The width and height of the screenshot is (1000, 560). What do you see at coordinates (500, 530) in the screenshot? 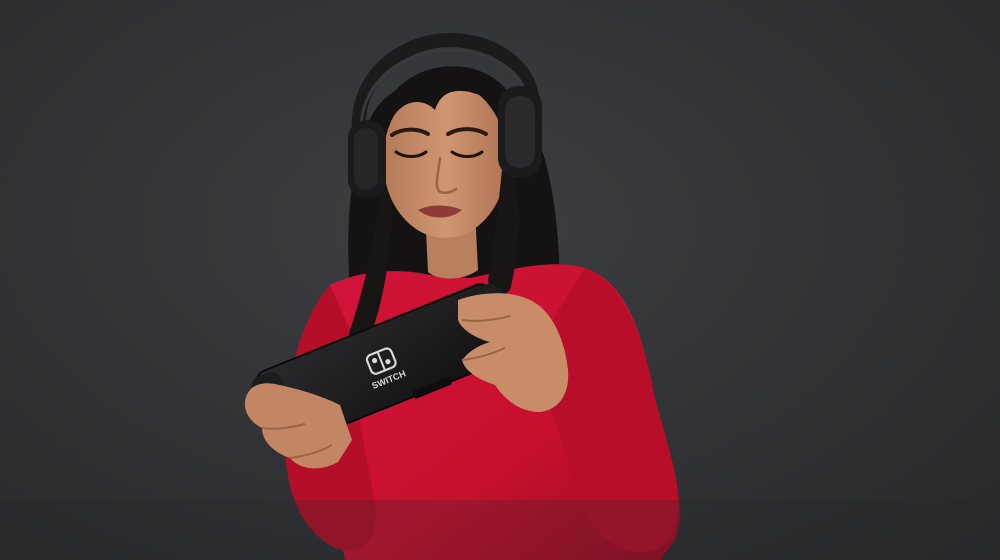
I see `bottom-shade` at bounding box center [500, 530].